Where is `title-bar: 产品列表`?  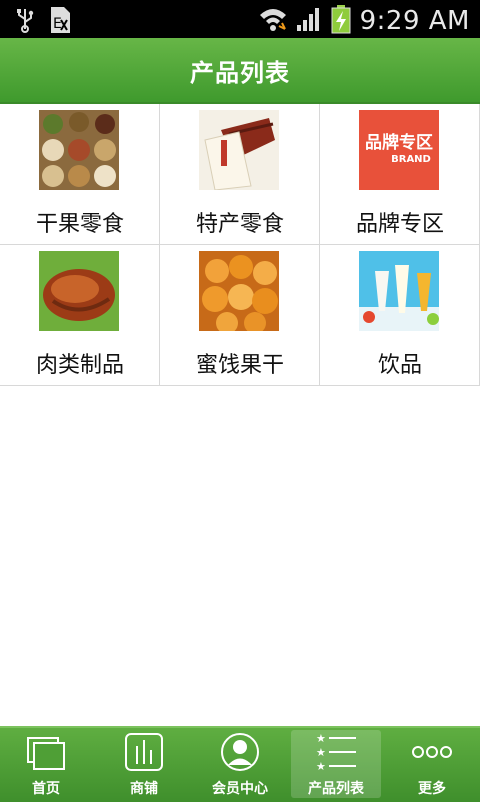
title-bar: 产品列表 is located at coordinates (240, 71).